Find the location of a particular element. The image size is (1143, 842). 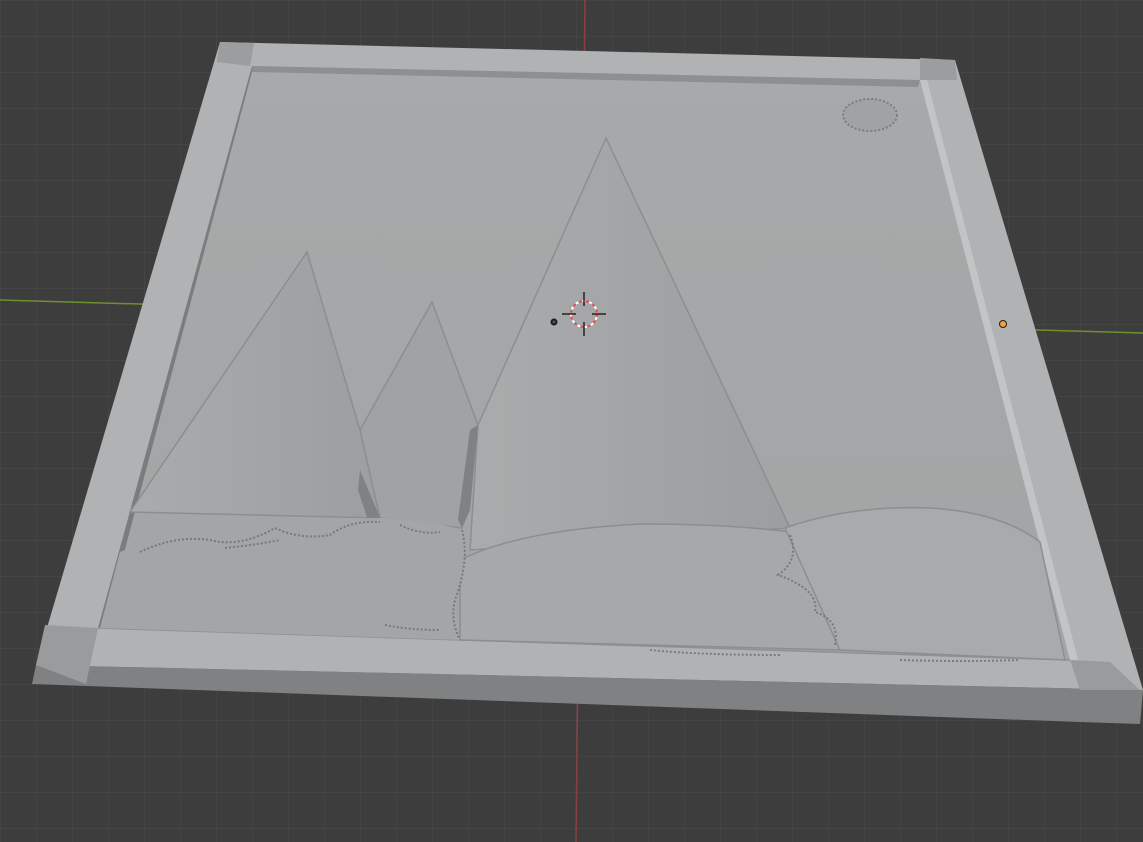

sun-emboss is located at coordinates (870, 115).